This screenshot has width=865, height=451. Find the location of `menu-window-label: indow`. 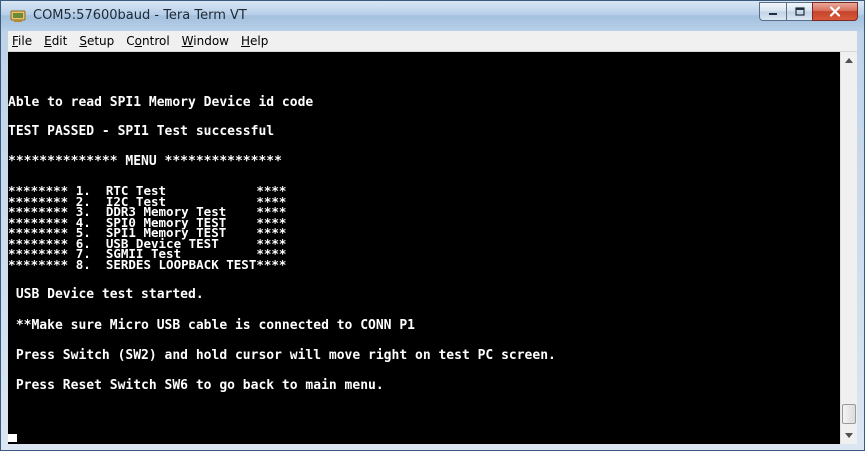

menu-window-label: indow is located at coordinates (211, 41).